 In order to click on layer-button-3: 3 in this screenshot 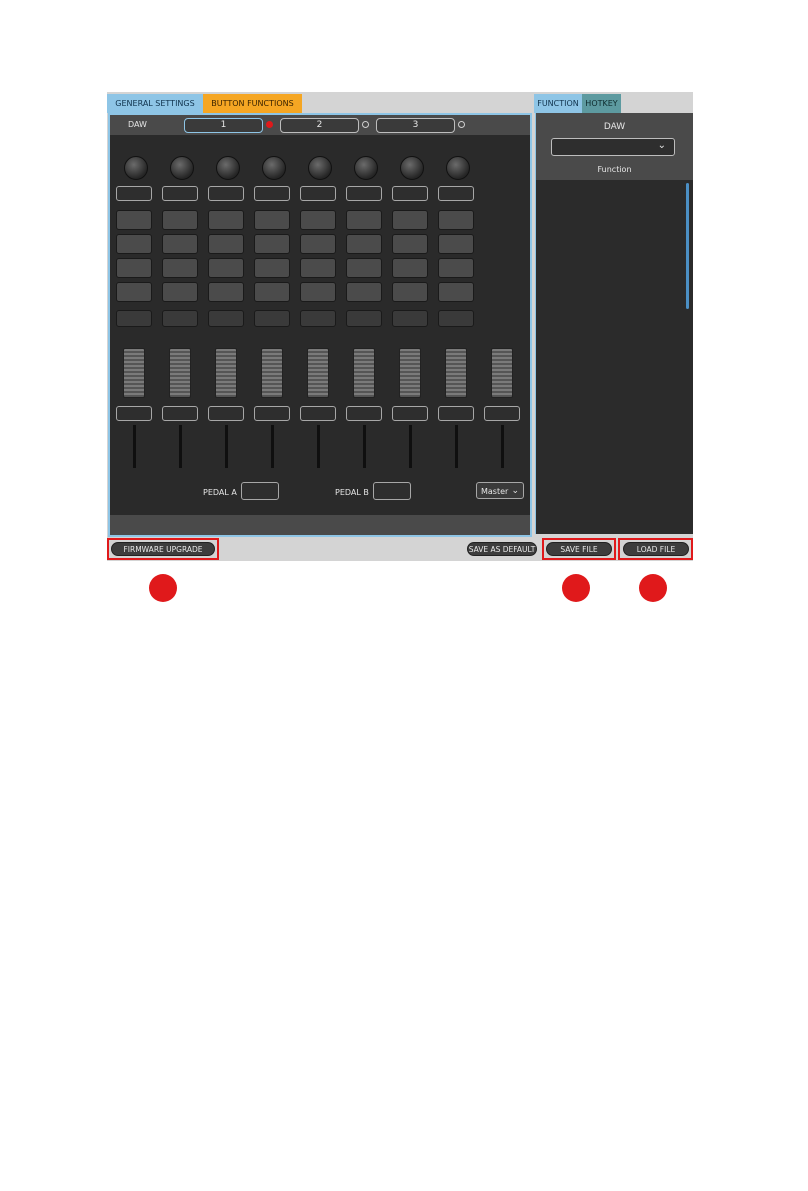, I will do `click(415, 125)`.